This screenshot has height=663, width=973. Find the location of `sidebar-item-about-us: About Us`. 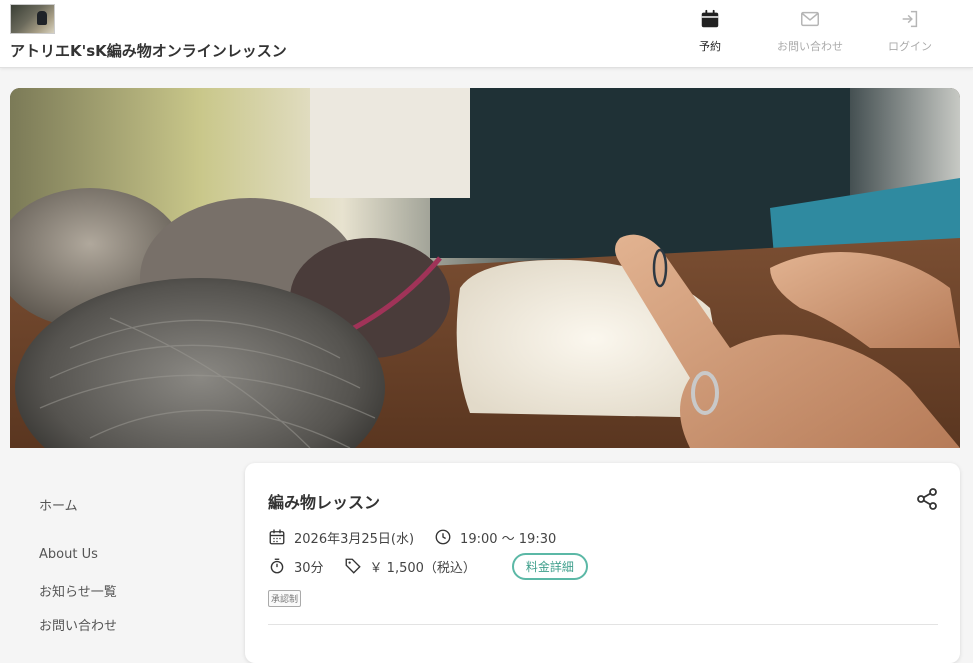

sidebar-item-about-us: About Us is located at coordinates (68, 554).